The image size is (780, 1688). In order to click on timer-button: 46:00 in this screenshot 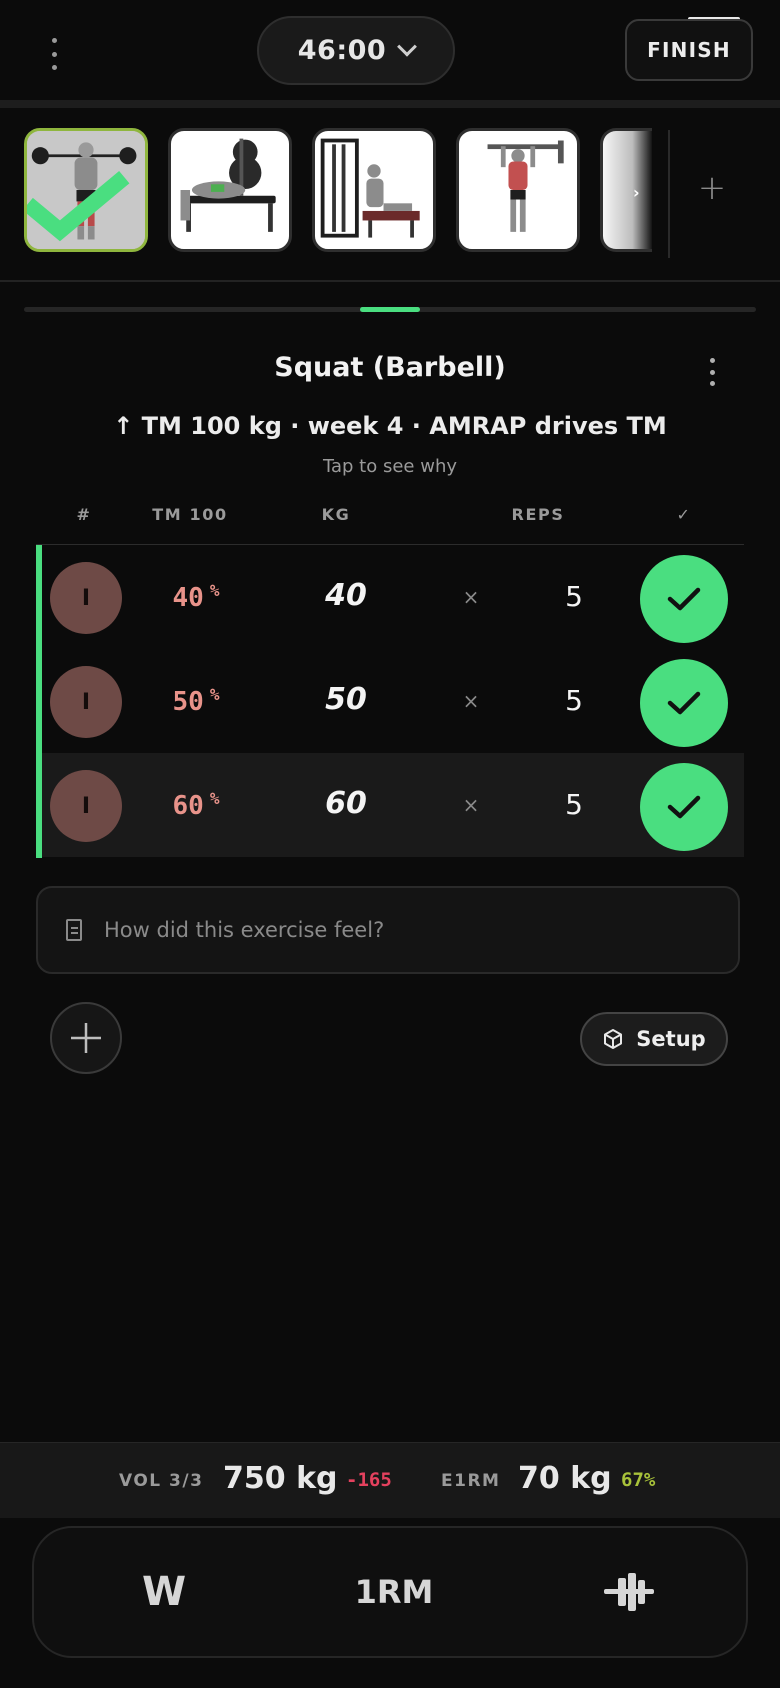, I will do `click(356, 50)`.